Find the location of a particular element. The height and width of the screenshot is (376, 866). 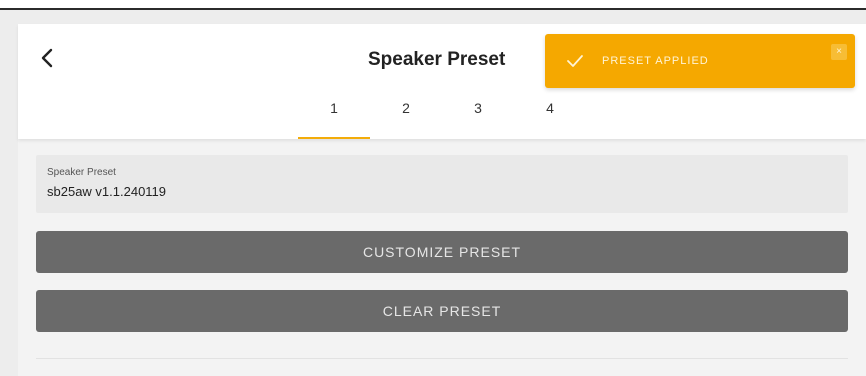

check-icon is located at coordinates (575, 61).